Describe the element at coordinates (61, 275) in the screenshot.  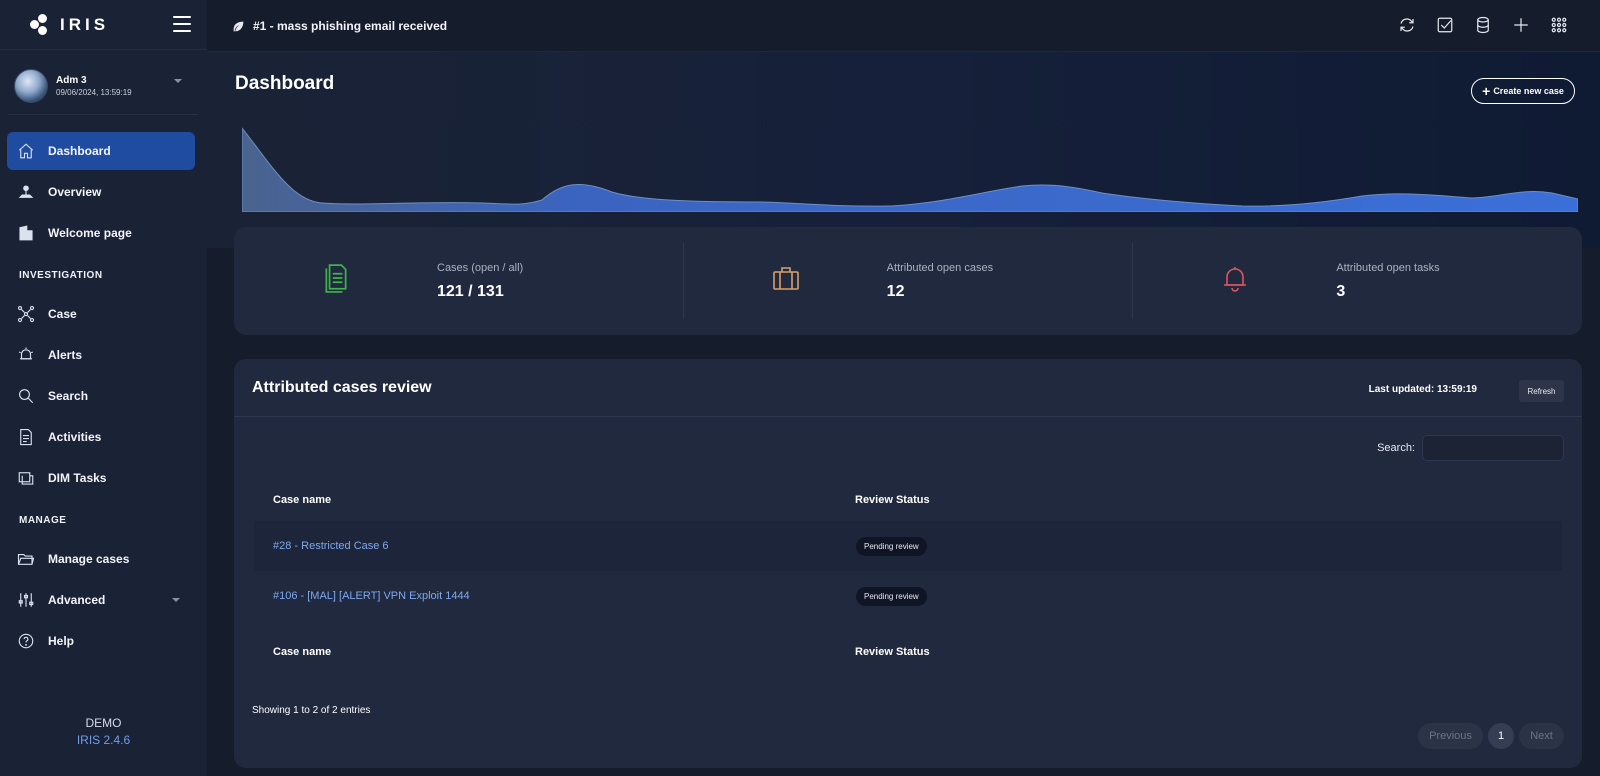
I see `section-investigation: INVESTIGATION` at that location.